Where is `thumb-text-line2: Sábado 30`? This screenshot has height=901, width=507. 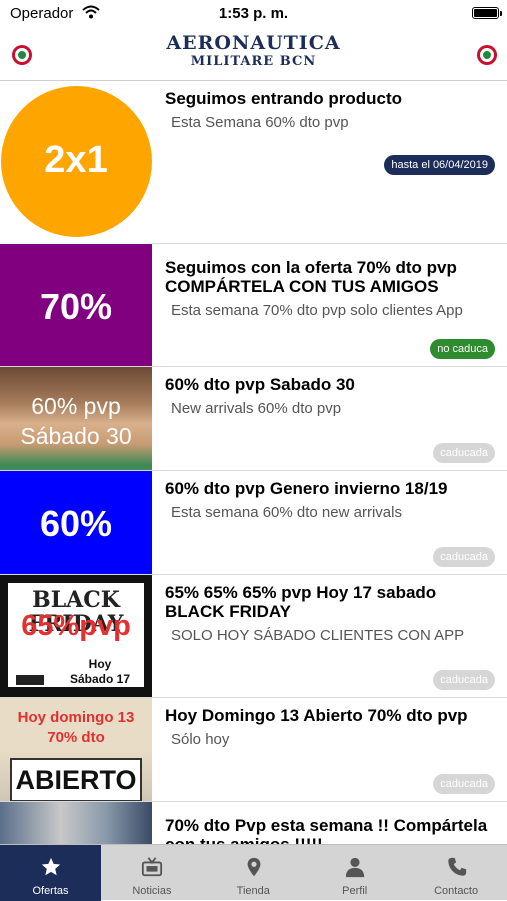 thumb-text-line2: Sábado 30 is located at coordinates (76, 436).